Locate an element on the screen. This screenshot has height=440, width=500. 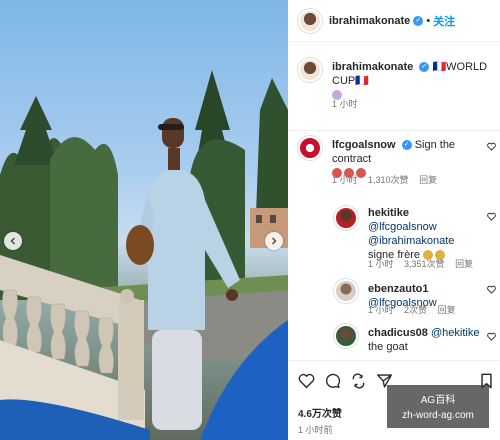
comment-meta: 1 小时 3,351次赞 回复 is located at coordinates (424, 263).